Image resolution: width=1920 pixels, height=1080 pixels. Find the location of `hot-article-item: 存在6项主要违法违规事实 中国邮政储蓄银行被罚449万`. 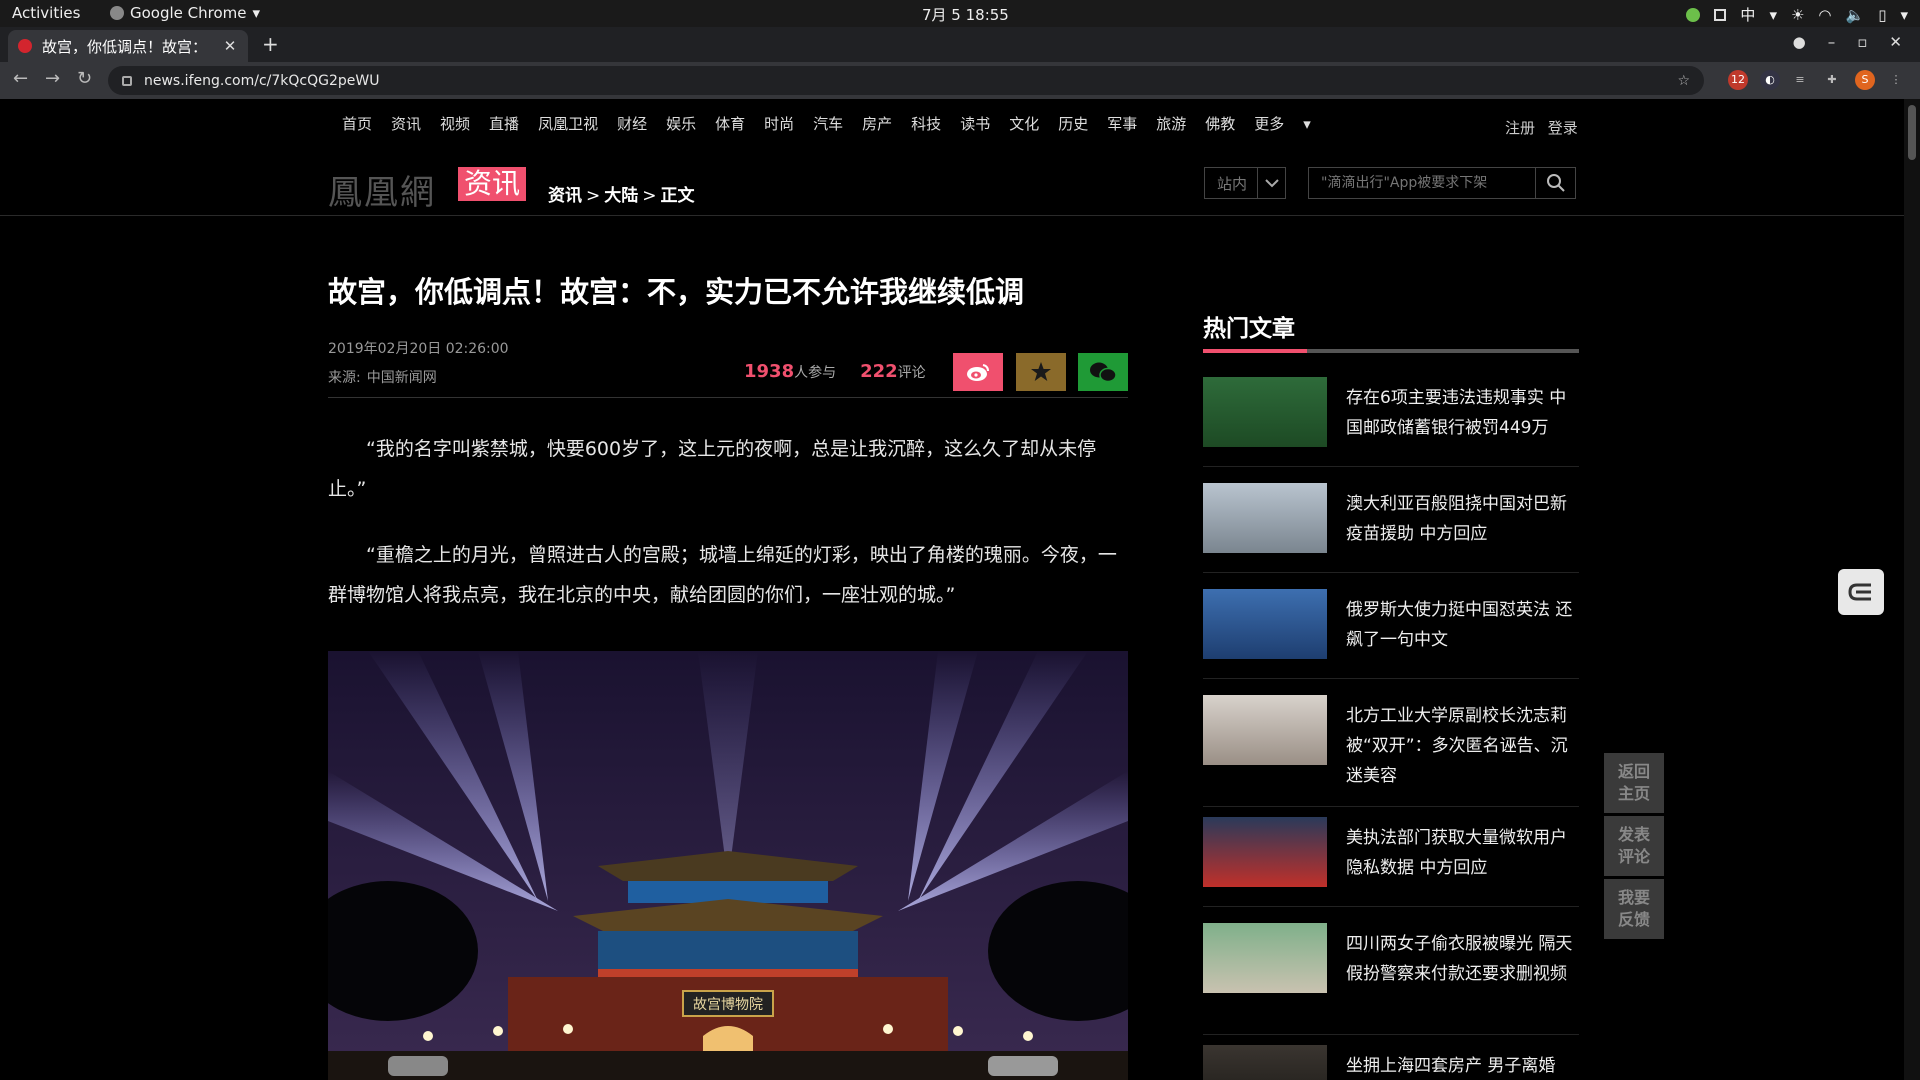

hot-article-item: 存在6项主要违法违规事实 中国邮政储蓄银行被罚449万 is located at coordinates (1391, 422).